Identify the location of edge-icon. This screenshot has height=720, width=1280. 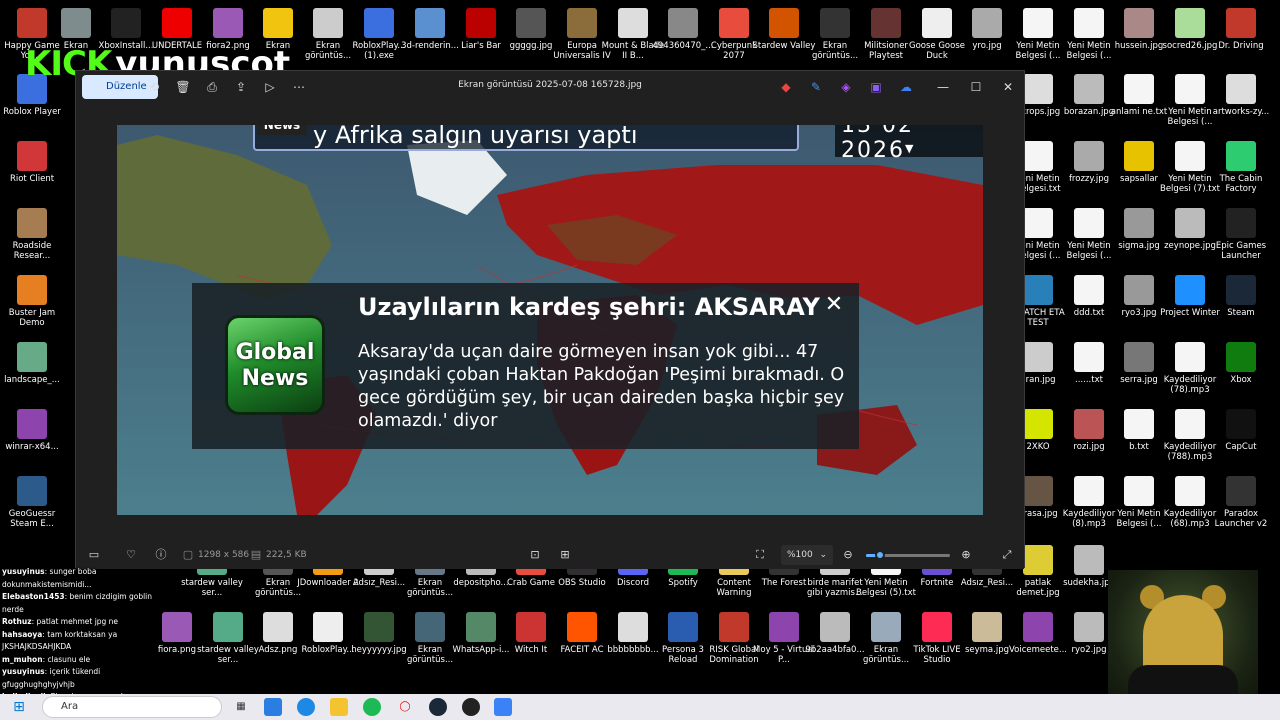
(306, 707).